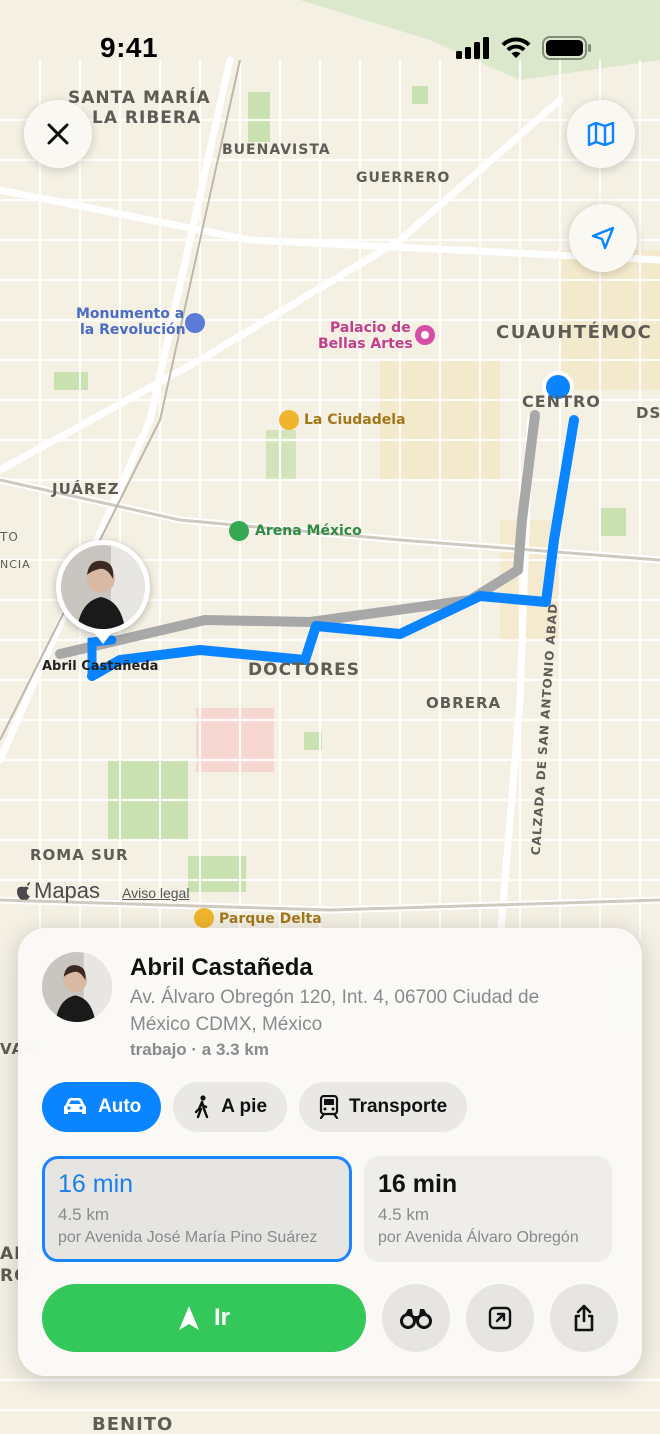 The width and height of the screenshot is (660, 1434). Describe the element at coordinates (478, 1237) in the screenshot. I see `route-via: por Avenida Álvaro Obregón` at that location.